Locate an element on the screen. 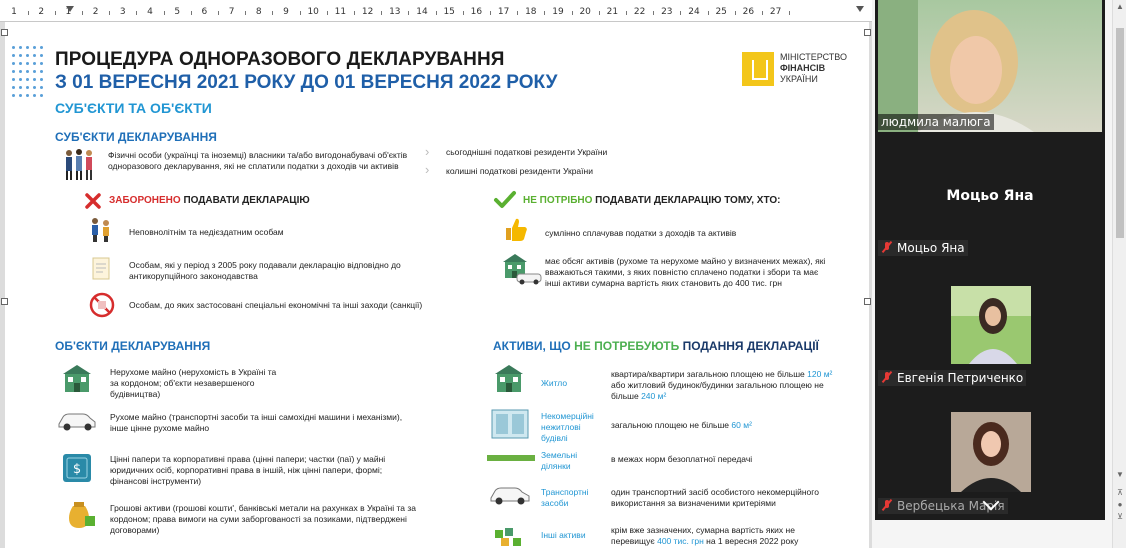 This screenshot has width=1126, height=548. asset-label-other: Інші активи is located at coordinates (563, 535).